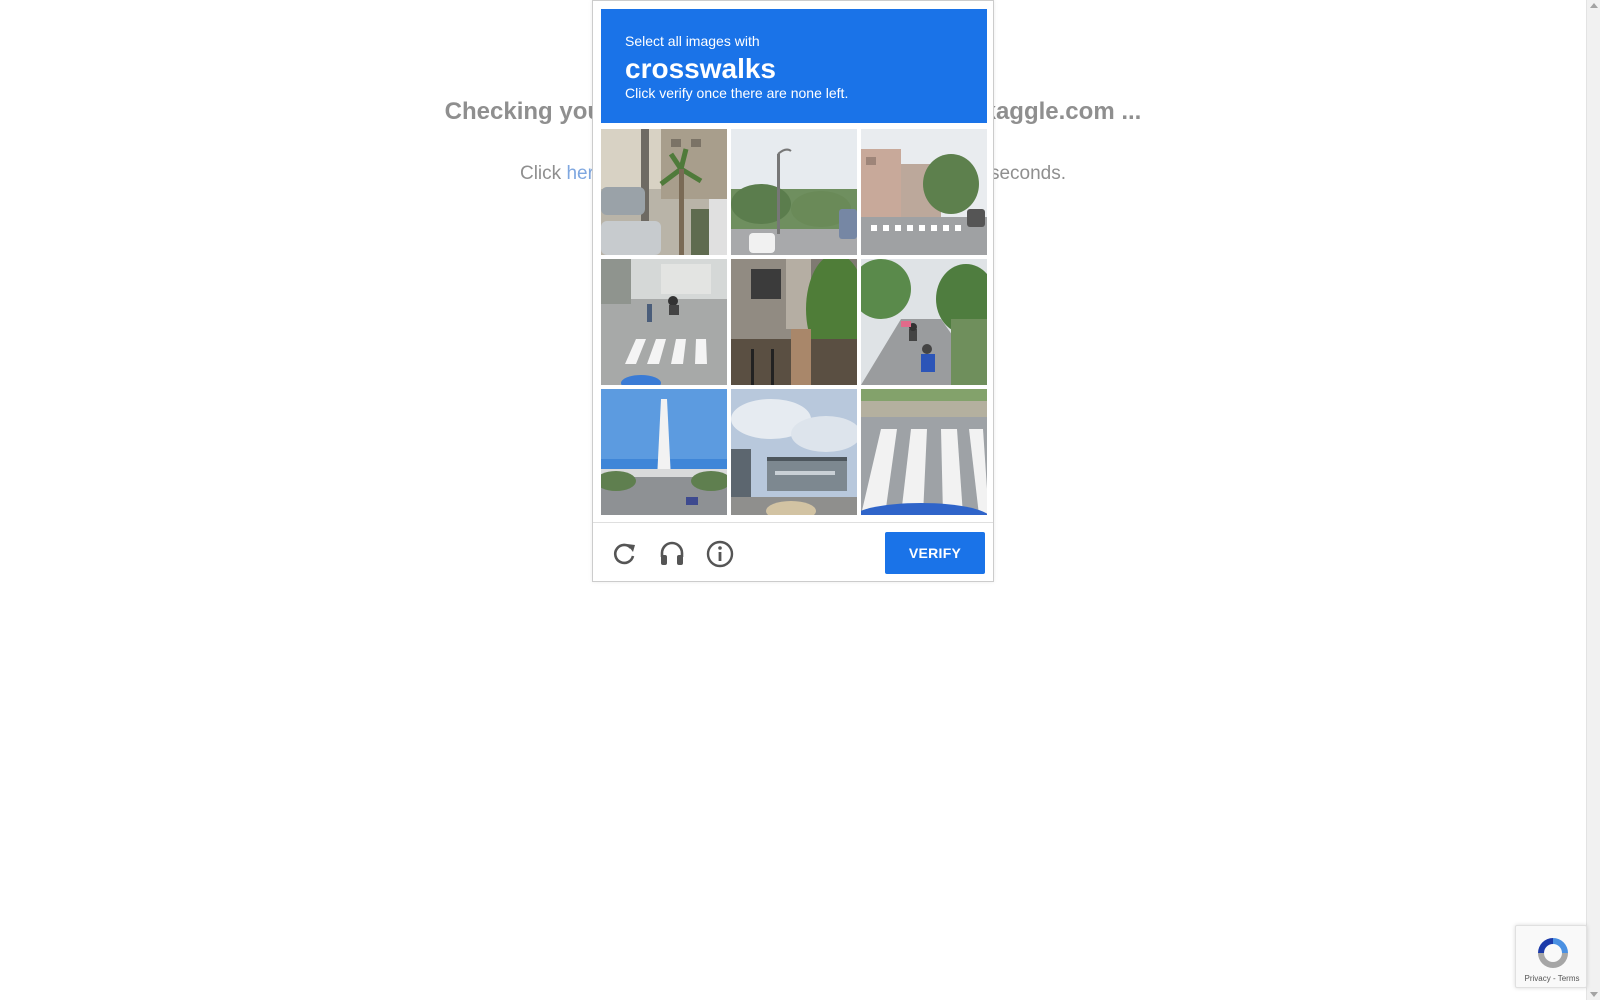 The image size is (1600, 1000). What do you see at coordinates (737, 93) in the screenshot?
I see `instruction-bottom: Click verify once there are none left.` at bounding box center [737, 93].